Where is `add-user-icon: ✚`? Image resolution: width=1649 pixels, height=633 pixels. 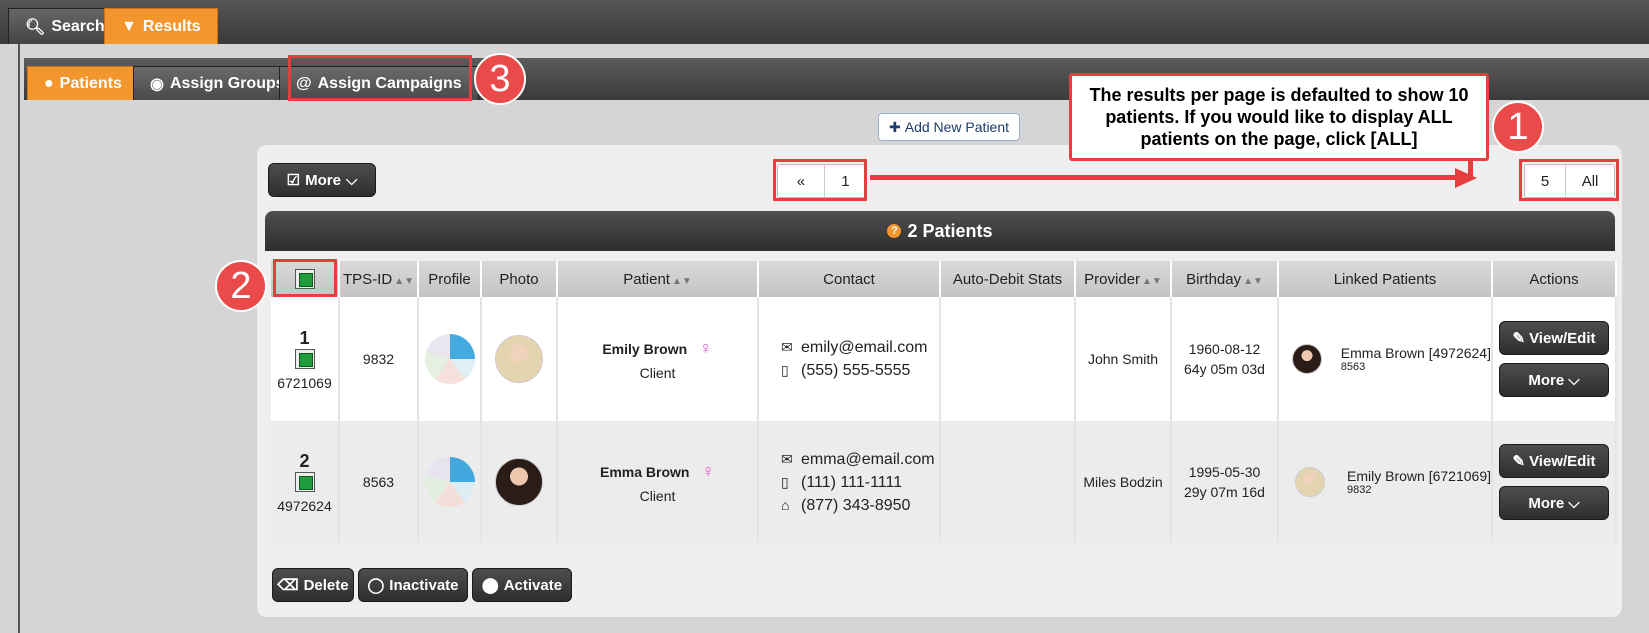 add-user-icon: ✚ is located at coordinates (895, 126).